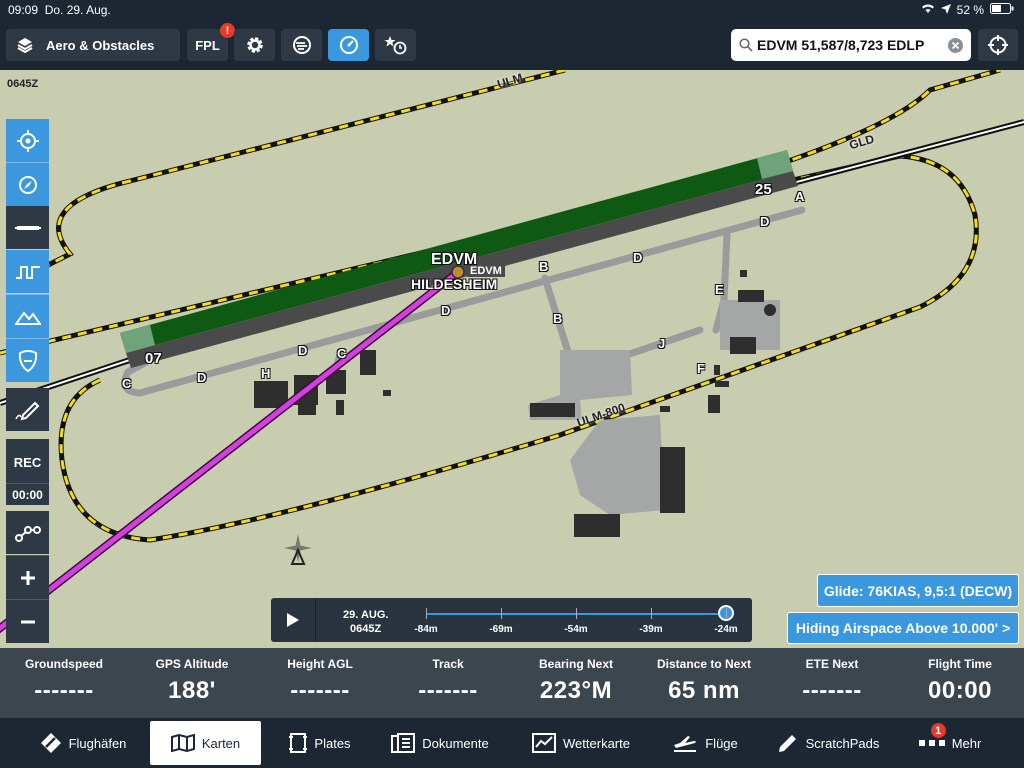  What do you see at coordinates (918, 590) in the screenshot?
I see `glide-info-button: Glide: 76KIAS, 9,5:1 (DECW)` at bounding box center [918, 590].